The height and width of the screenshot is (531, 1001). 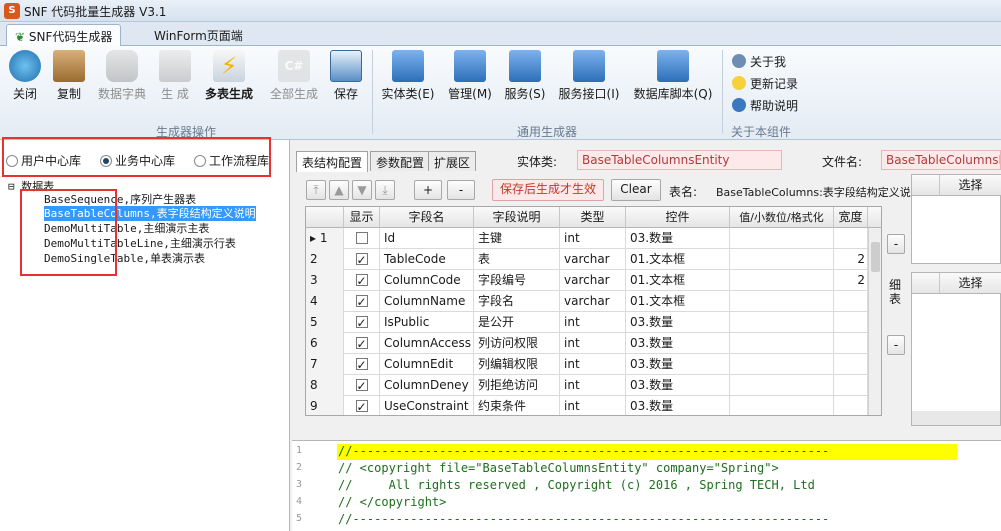 I want to click on desc-cell: 约束条件, so click(x=517, y=405).